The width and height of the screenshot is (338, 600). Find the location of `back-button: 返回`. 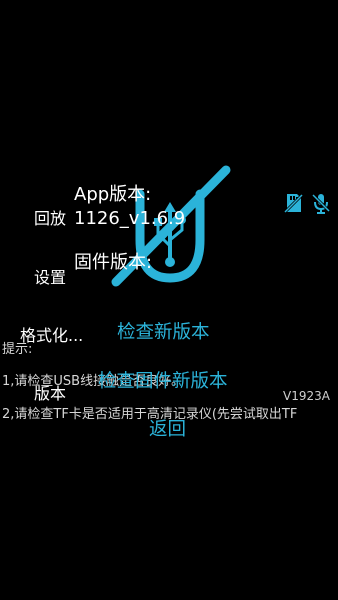

back-button: 返回 is located at coordinates (167, 428).